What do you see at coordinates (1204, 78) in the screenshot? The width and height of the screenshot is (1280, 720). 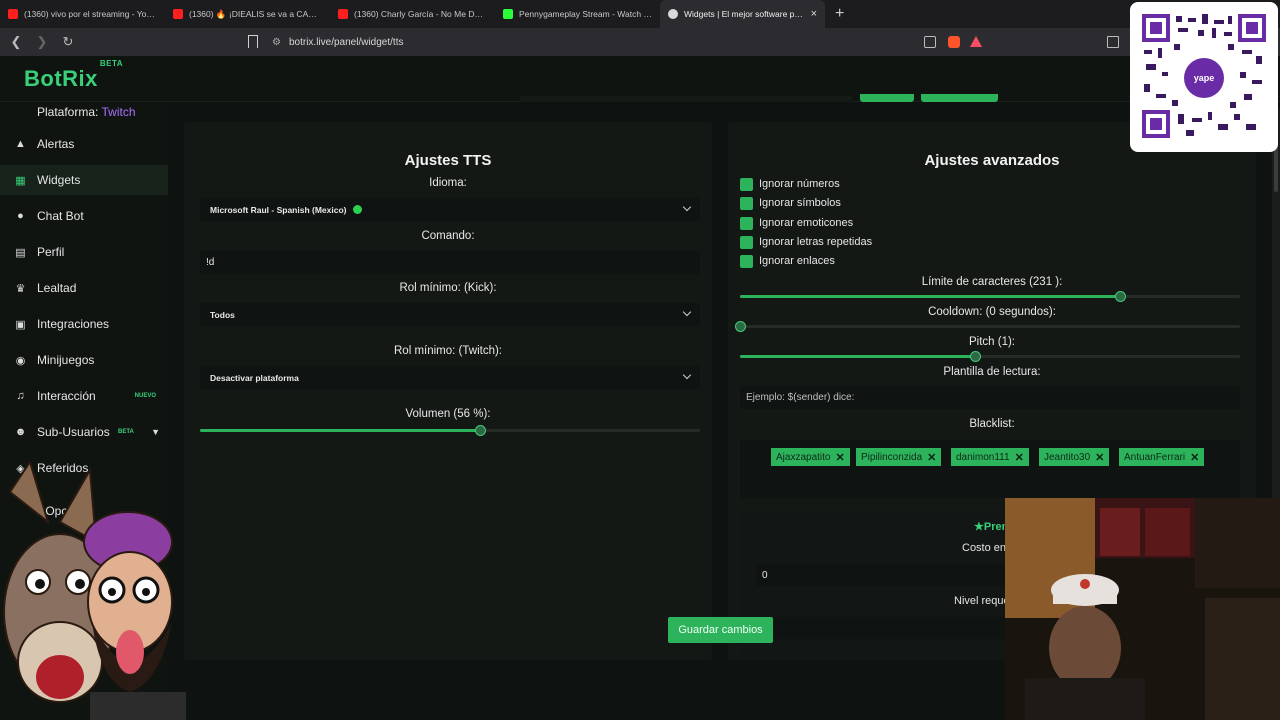 I see `yape-logo: yape` at bounding box center [1204, 78].